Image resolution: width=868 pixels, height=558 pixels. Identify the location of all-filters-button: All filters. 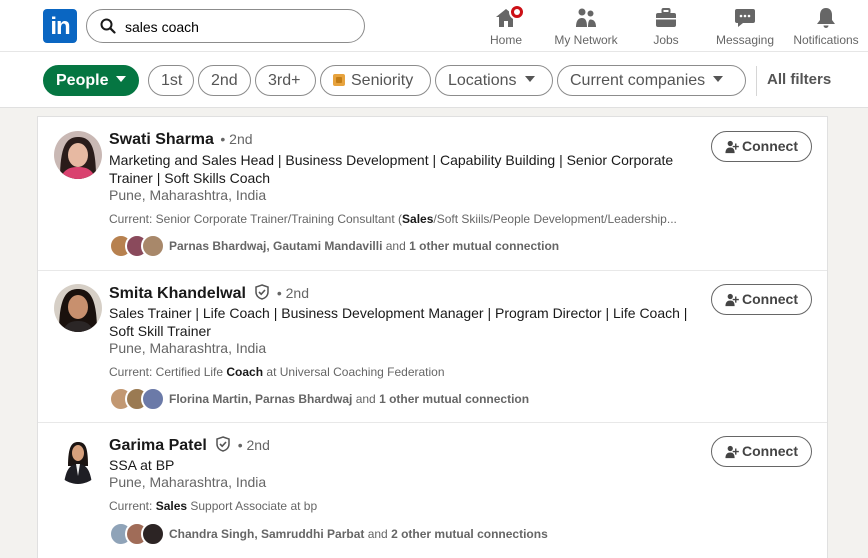
(799, 79).